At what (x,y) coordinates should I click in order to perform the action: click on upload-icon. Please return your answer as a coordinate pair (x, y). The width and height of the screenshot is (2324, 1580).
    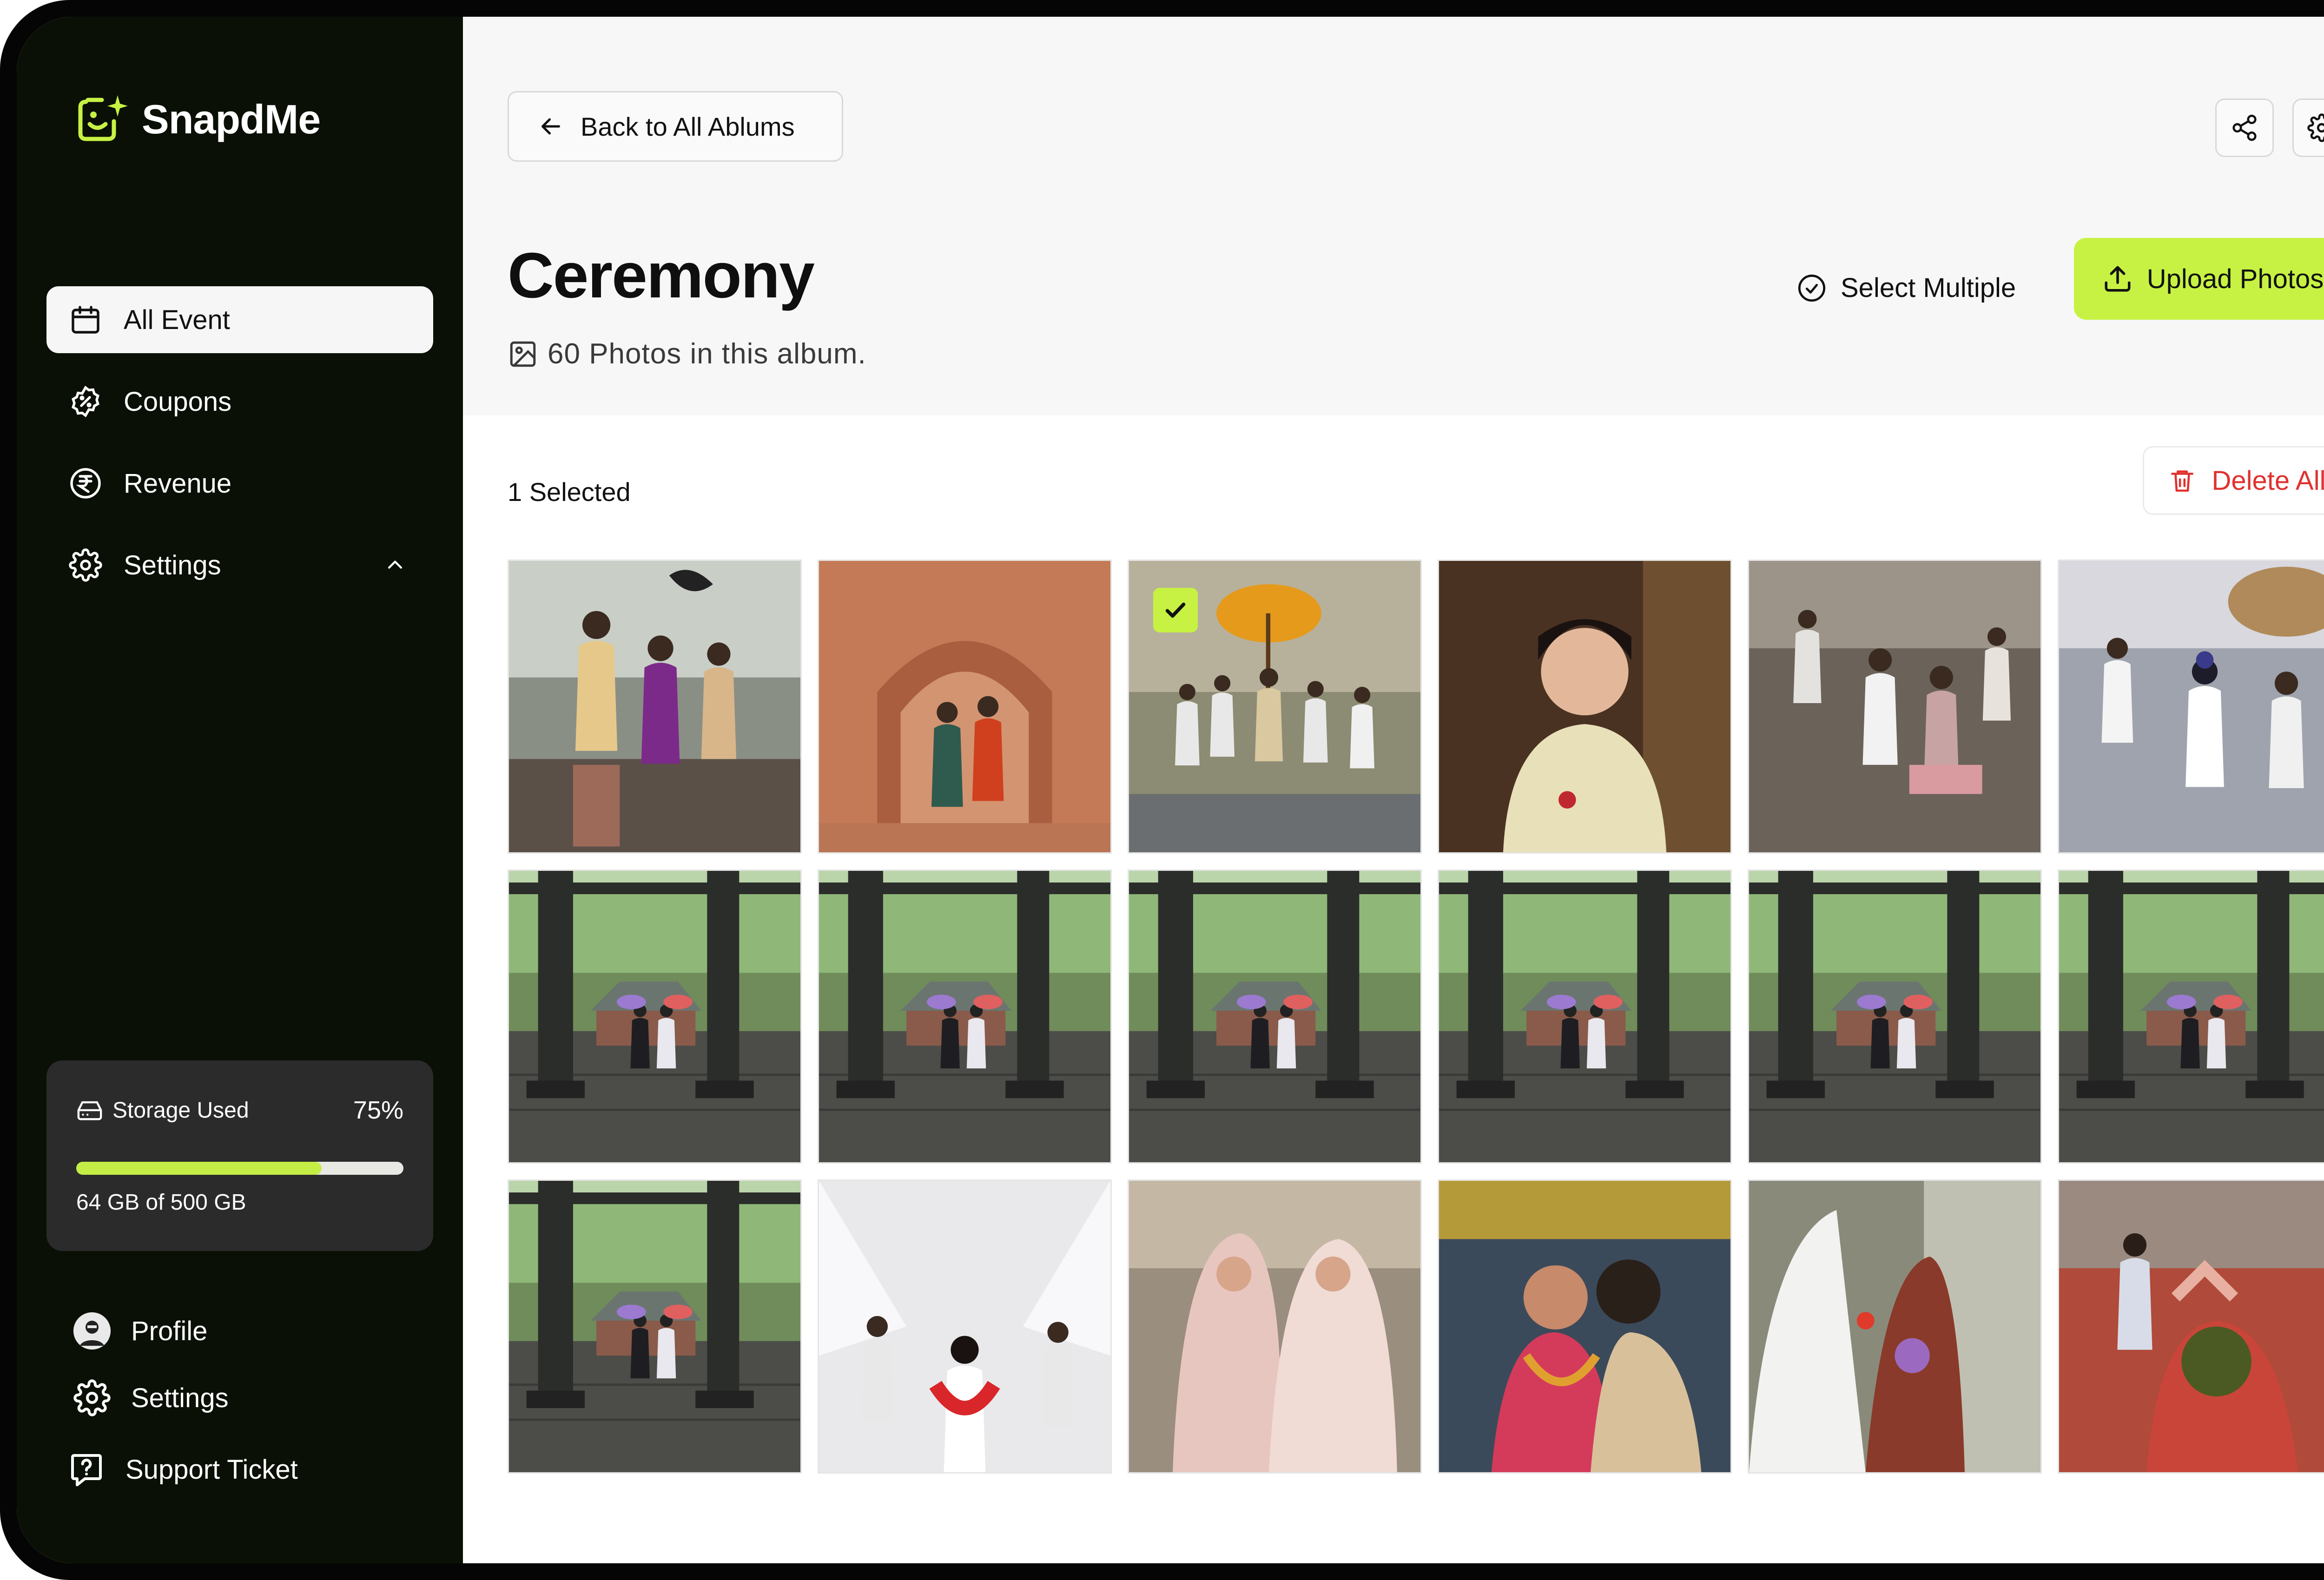
    Looking at the image, I should click on (2118, 279).